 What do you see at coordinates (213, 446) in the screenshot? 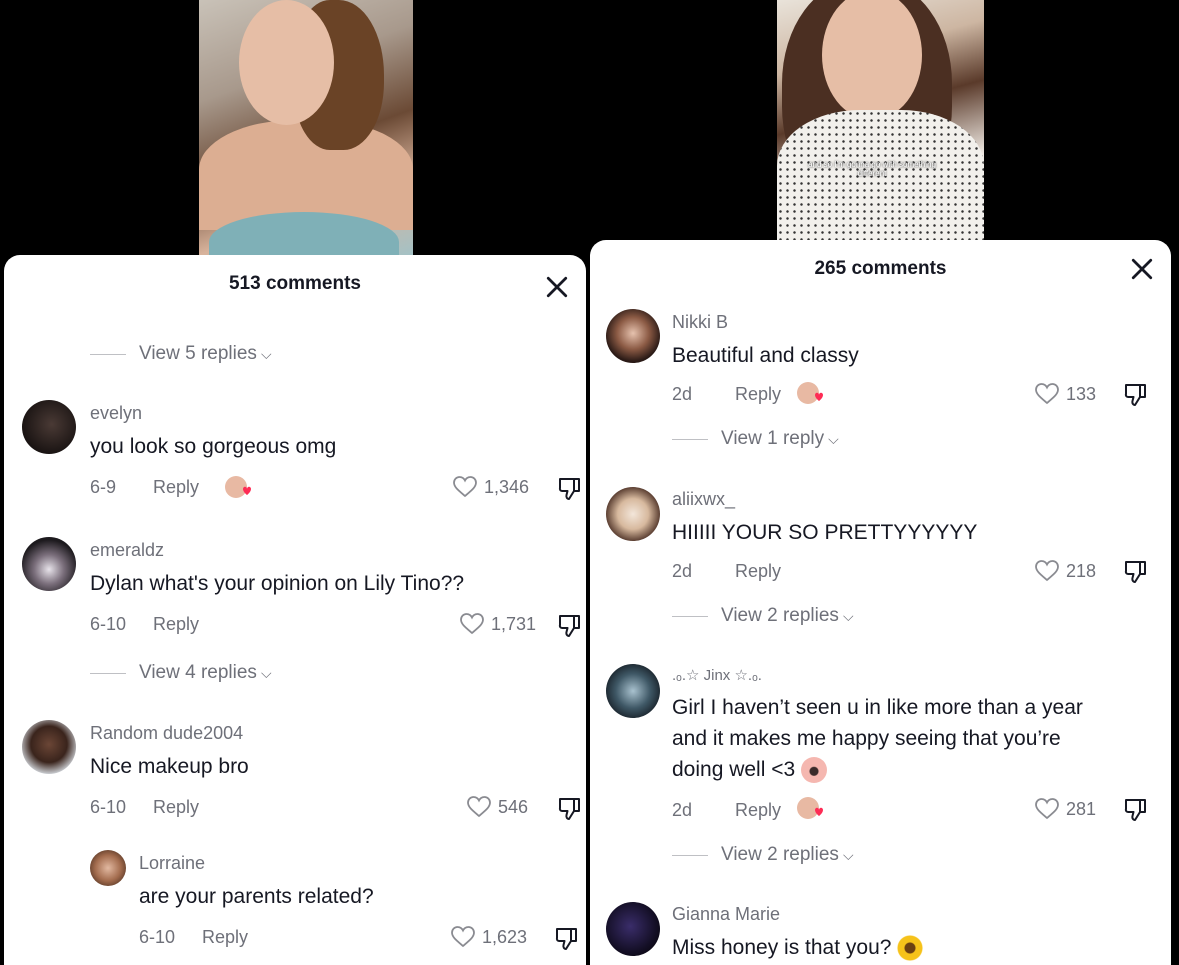
I see `comment-text: you look so gorgeous omg` at bounding box center [213, 446].